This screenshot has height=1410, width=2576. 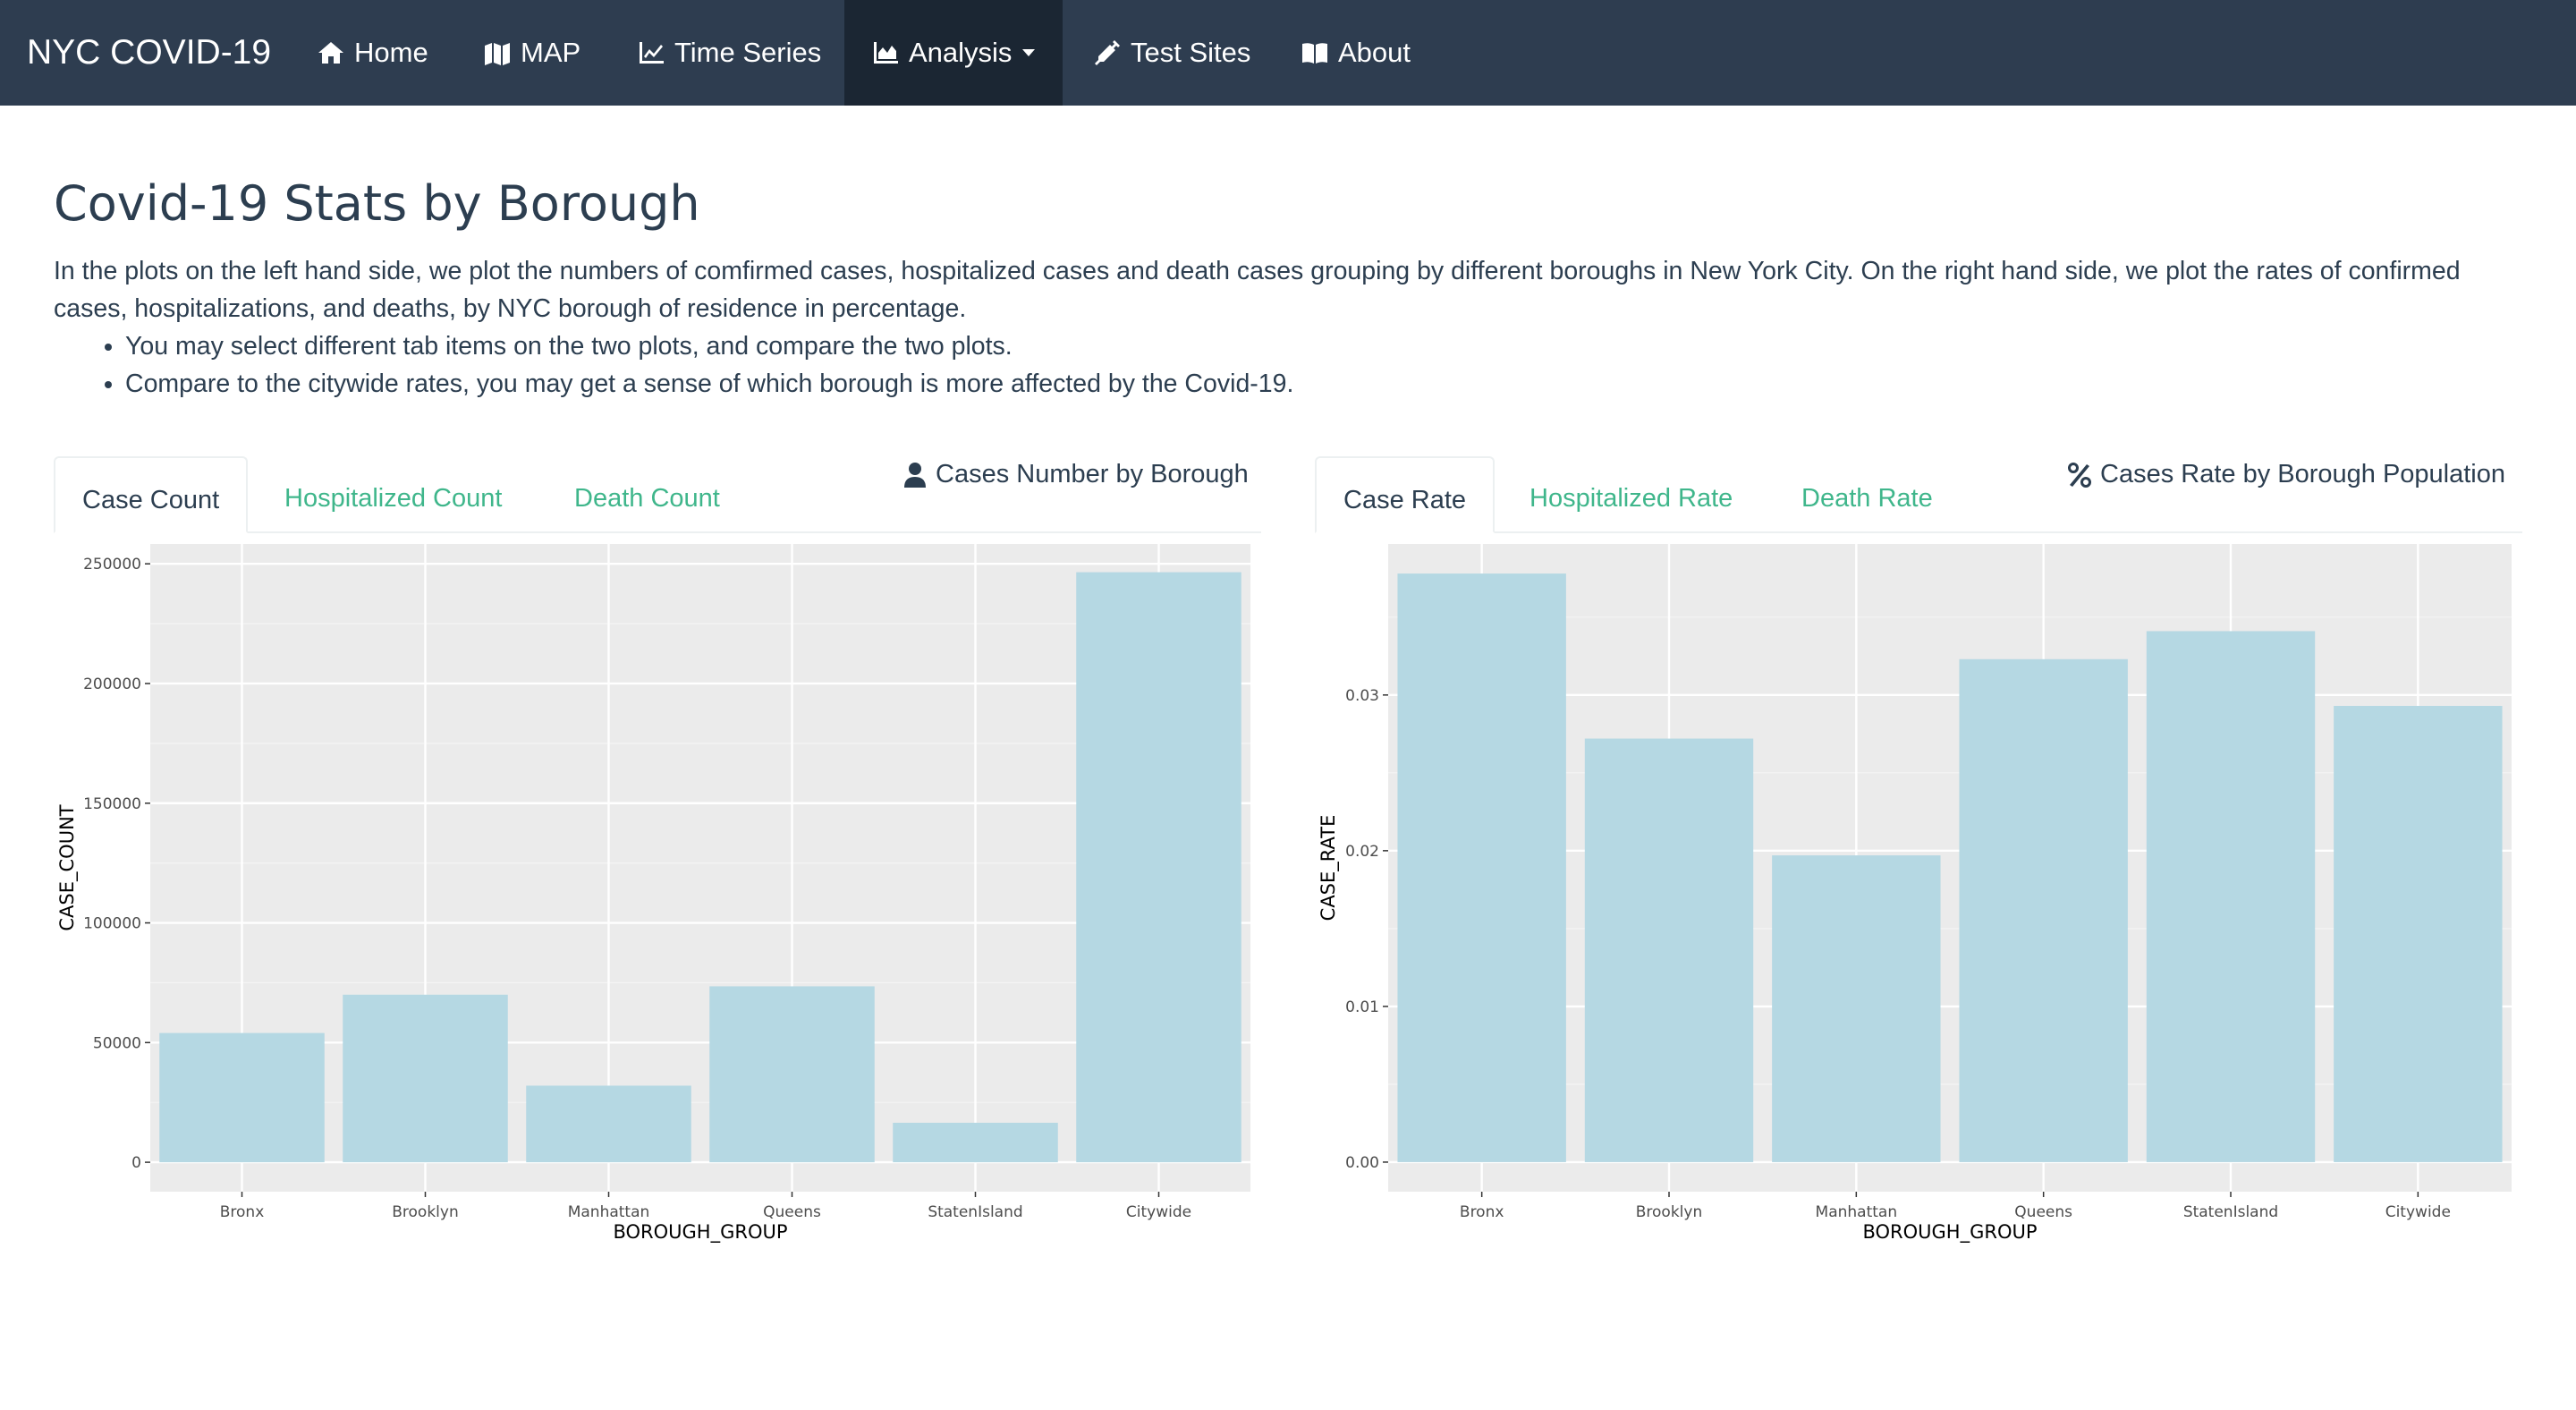 What do you see at coordinates (117, 1043) in the screenshot?
I see `y-tick-label: 50000` at bounding box center [117, 1043].